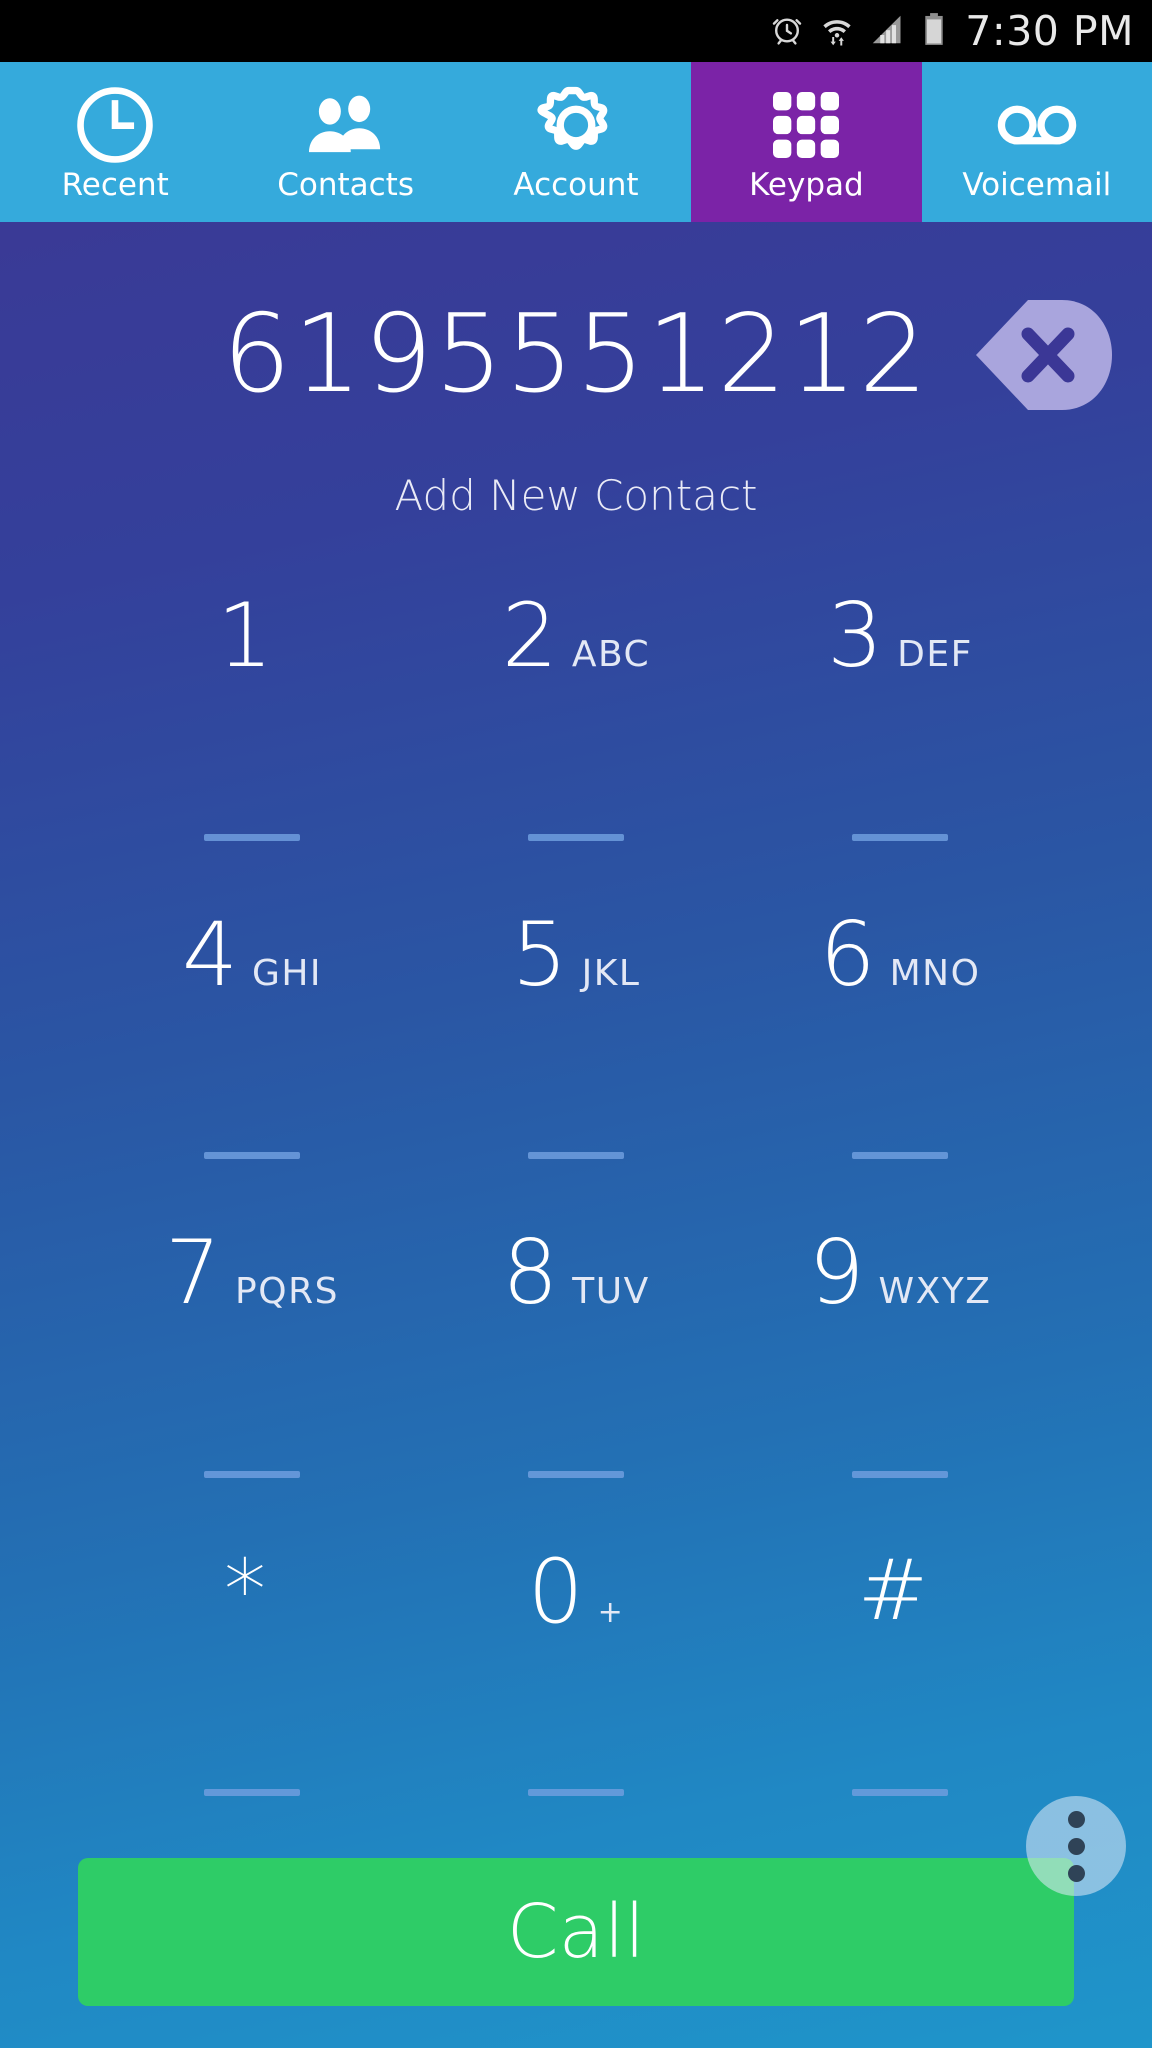  I want to click on add-contact-row: Add New Contact, so click(576, 495).